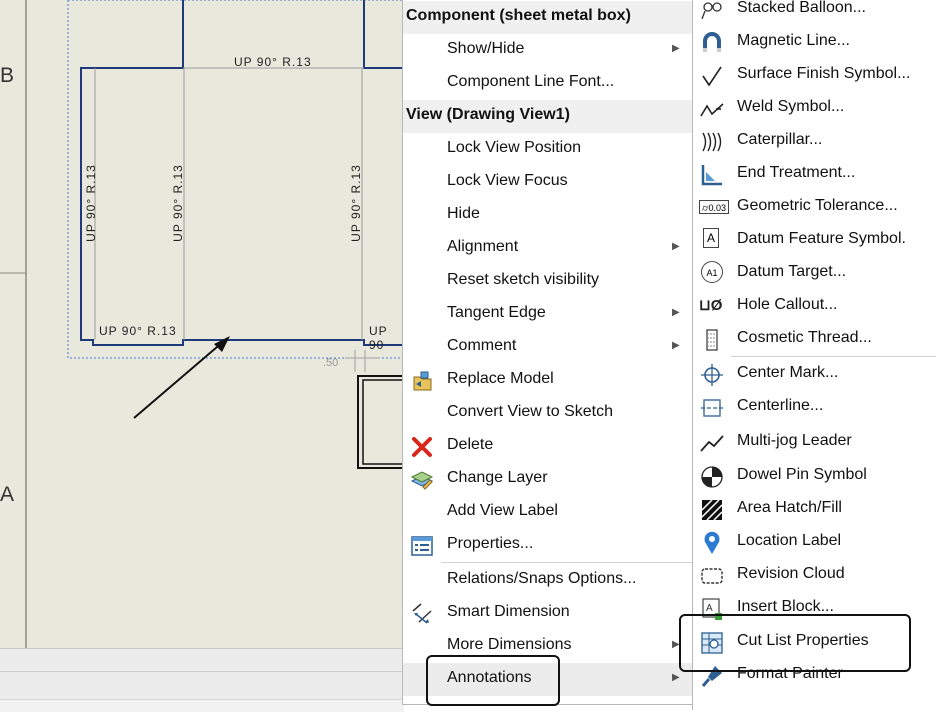  What do you see at coordinates (507, 180) in the screenshot?
I see `lock-view-focus-label: Lock View Focus` at bounding box center [507, 180].